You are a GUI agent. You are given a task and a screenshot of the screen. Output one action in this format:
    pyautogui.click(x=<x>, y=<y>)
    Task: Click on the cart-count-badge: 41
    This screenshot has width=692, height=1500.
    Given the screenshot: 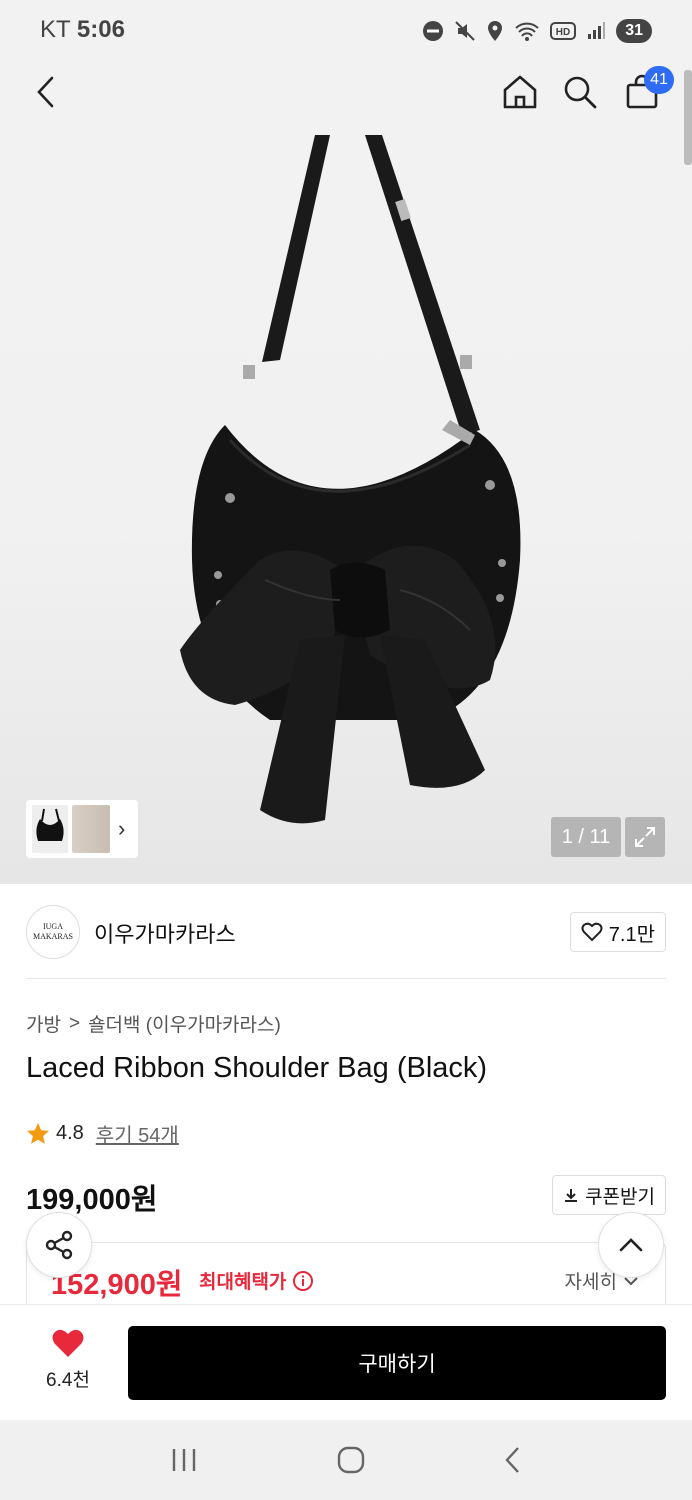 What is the action you would take?
    pyautogui.click(x=659, y=80)
    